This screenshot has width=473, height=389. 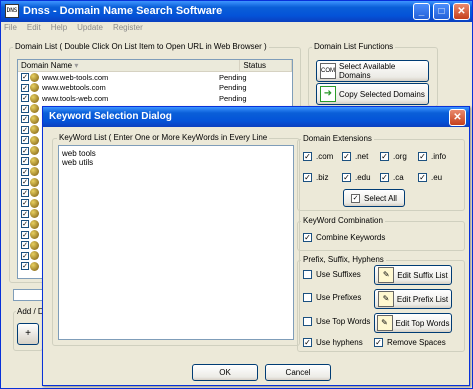 What do you see at coordinates (385, 299) in the screenshot?
I see `pencil-icon: ✎` at bounding box center [385, 299].